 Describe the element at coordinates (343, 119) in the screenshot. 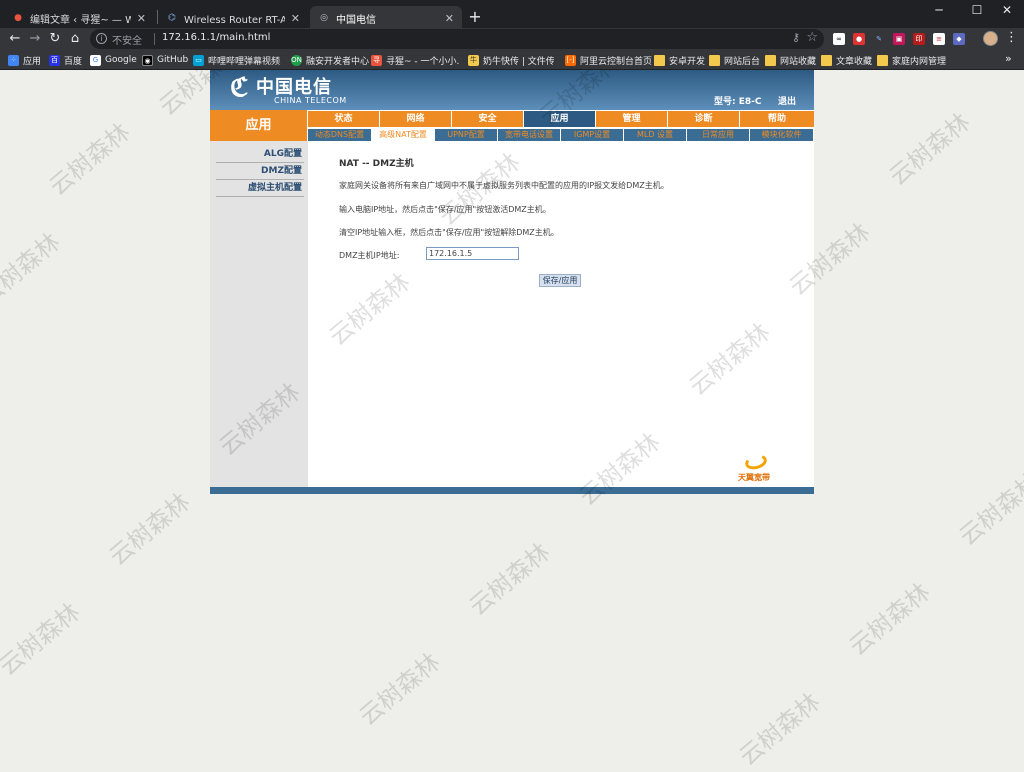

I see `main-tab-status: 状态` at that location.